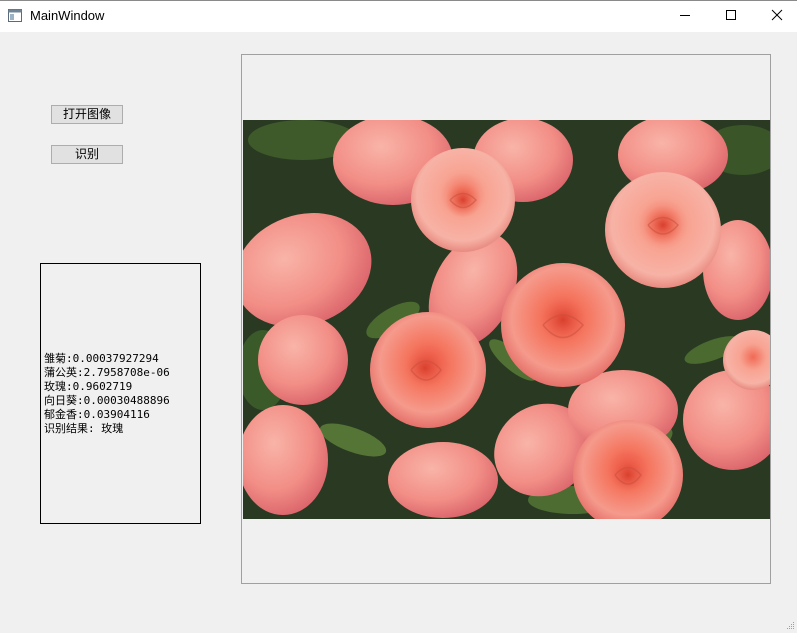 The image size is (797, 633). I want to click on close-icon, so click(777, 16).